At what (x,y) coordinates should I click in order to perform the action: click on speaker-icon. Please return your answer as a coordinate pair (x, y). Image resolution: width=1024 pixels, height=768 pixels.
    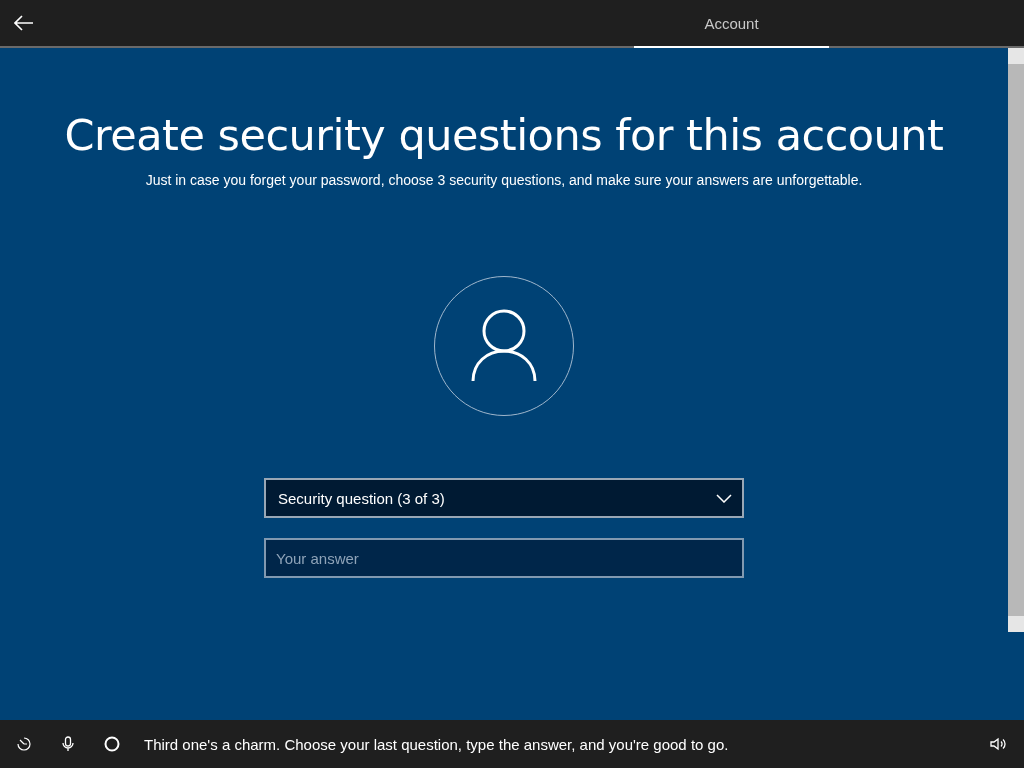
    Looking at the image, I should click on (998, 744).